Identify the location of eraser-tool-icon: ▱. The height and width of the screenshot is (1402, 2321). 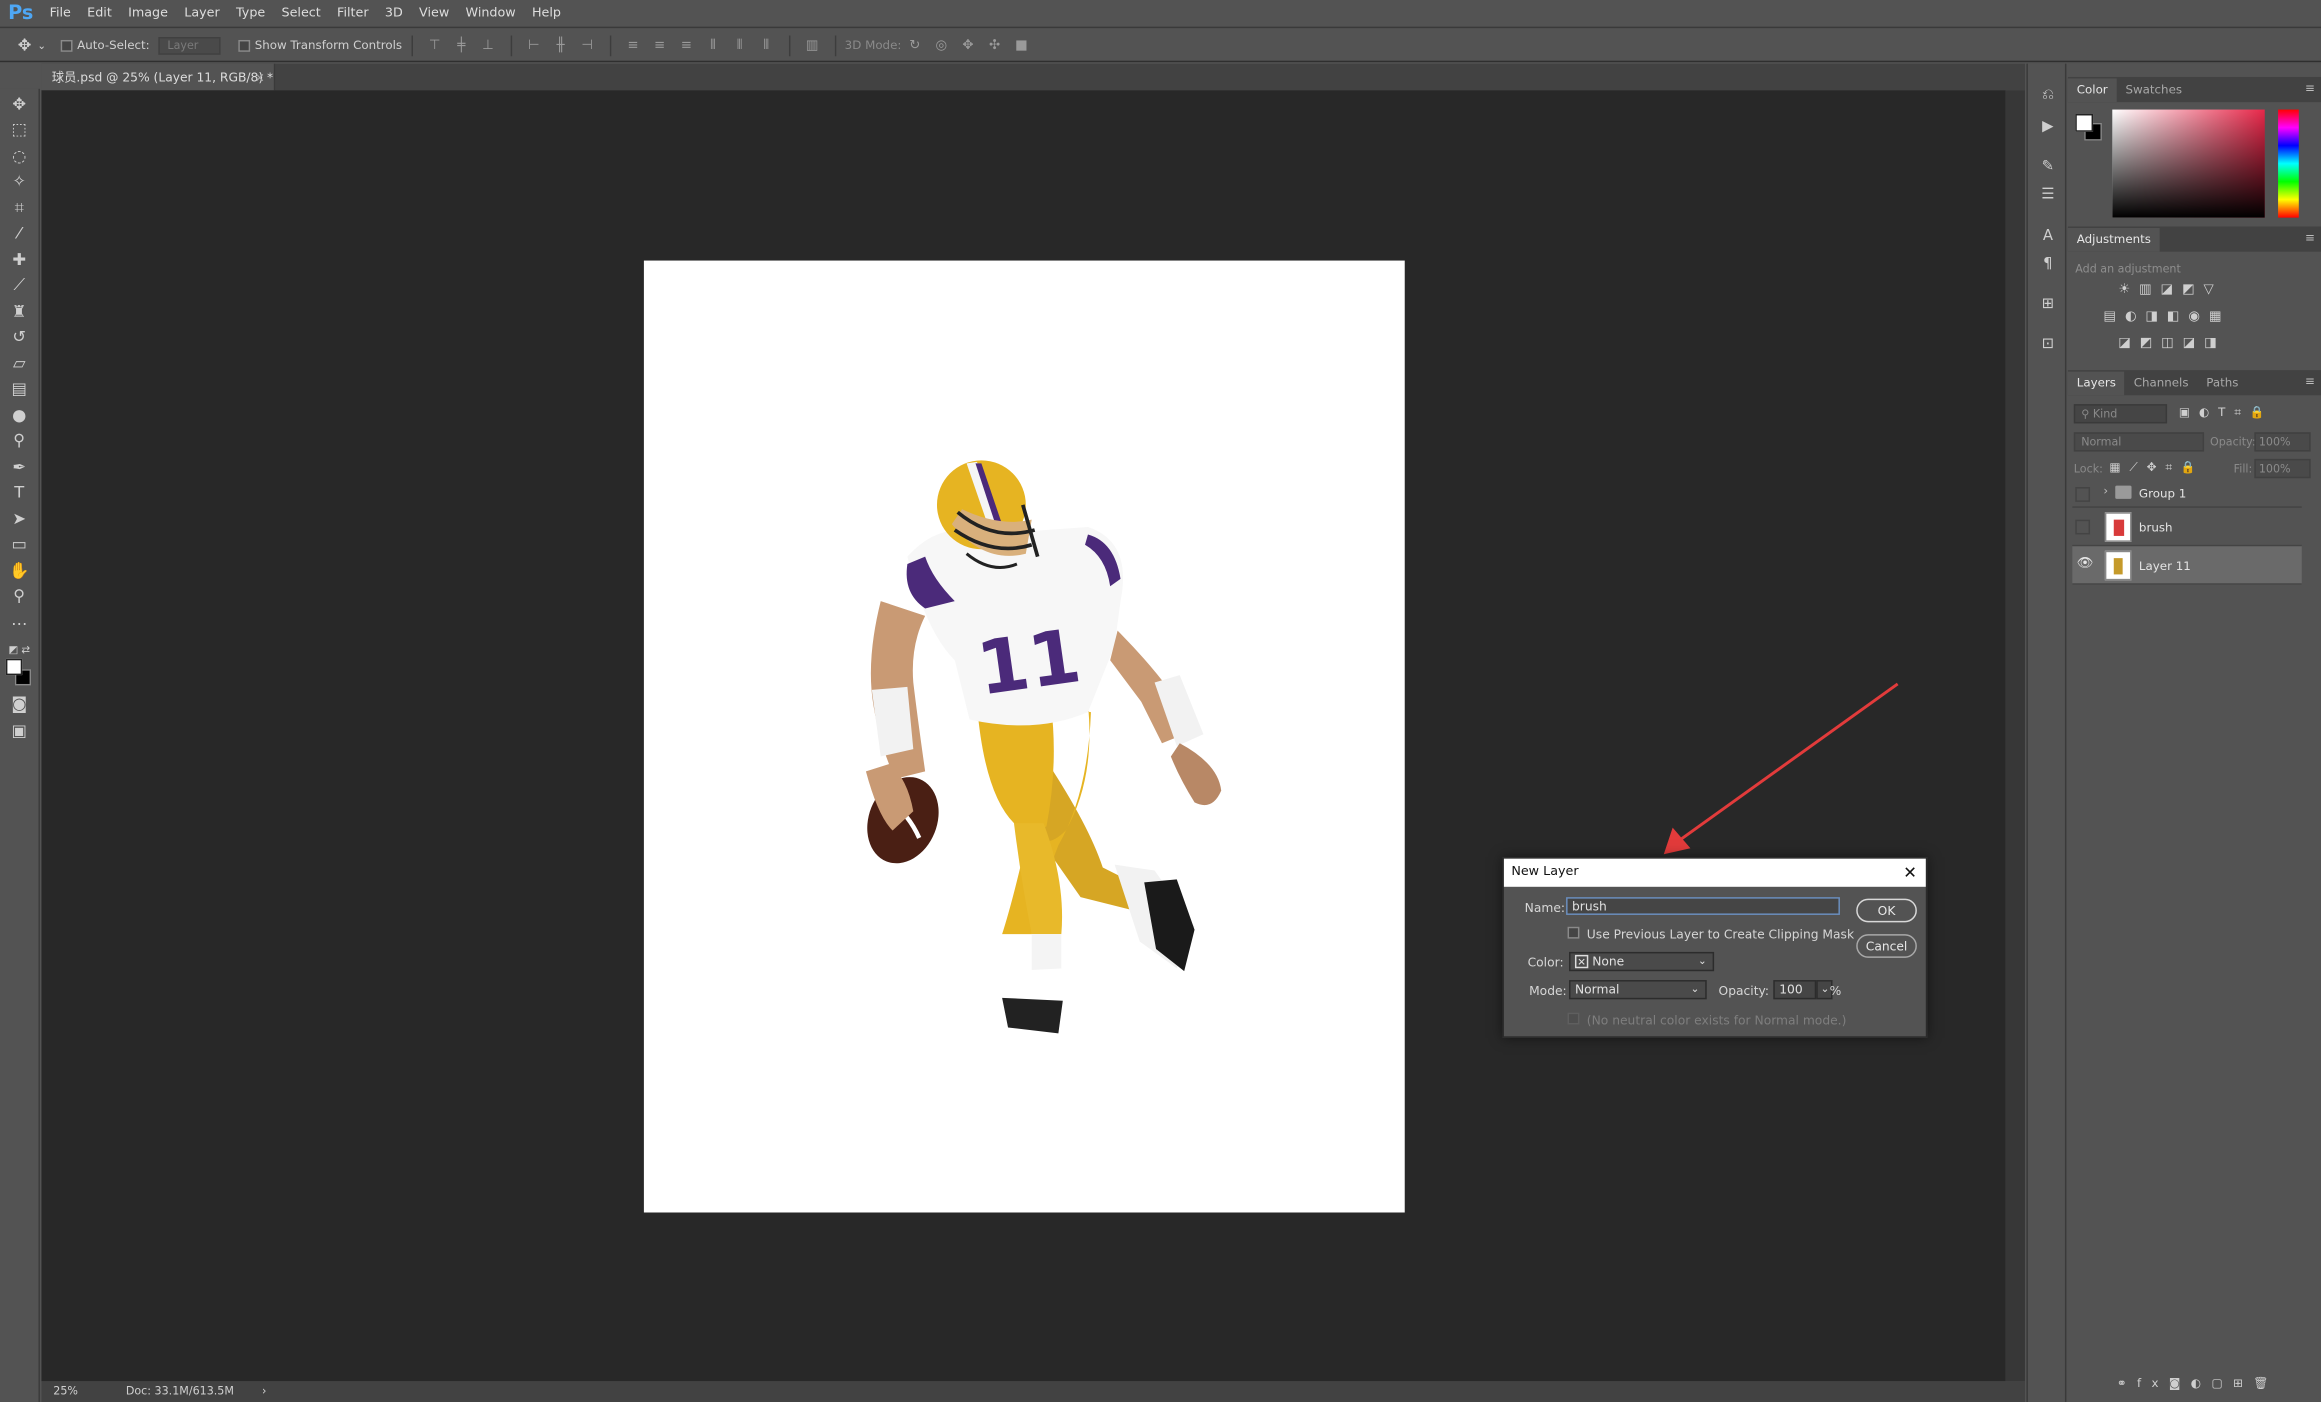
(19, 364).